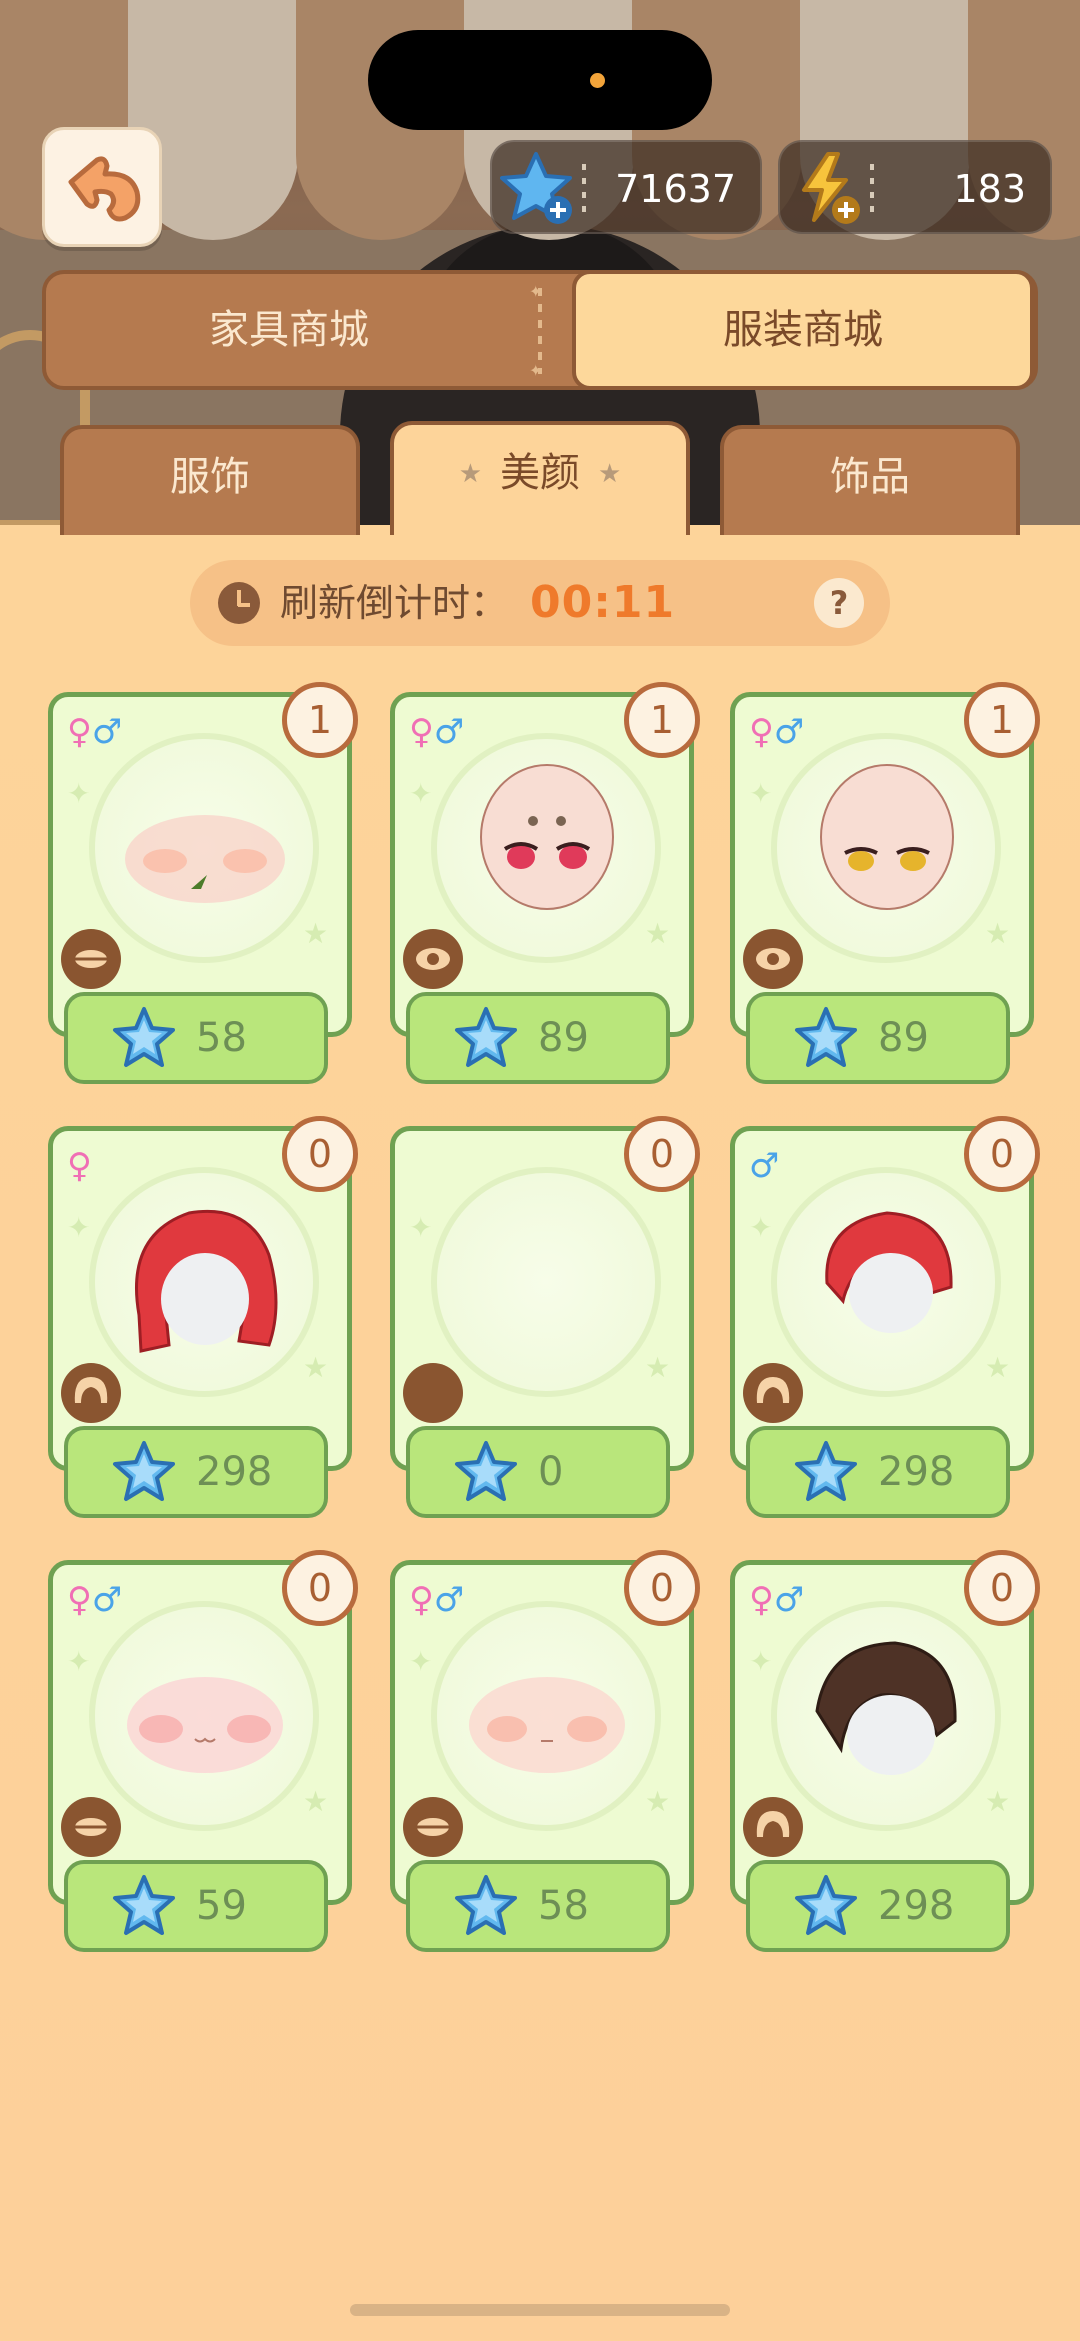 Image resolution: width=1080 pixels, height=2341 pixels. I want to click on tab-beauty: ★ 美颜 ★, so click(540, 478).